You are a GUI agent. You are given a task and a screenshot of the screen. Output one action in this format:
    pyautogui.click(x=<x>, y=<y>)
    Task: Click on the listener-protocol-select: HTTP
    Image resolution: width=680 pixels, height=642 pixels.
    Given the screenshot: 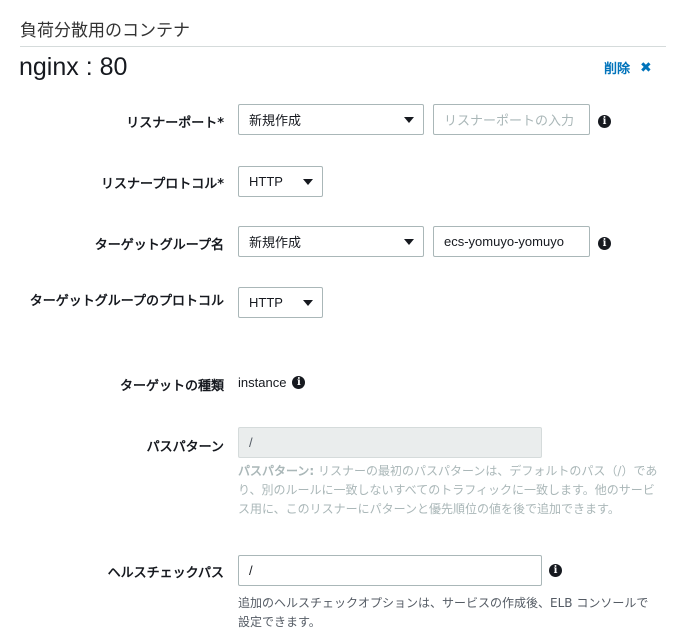 What is the action you would take?
    pyautogui.click(x=280, y=181)
    